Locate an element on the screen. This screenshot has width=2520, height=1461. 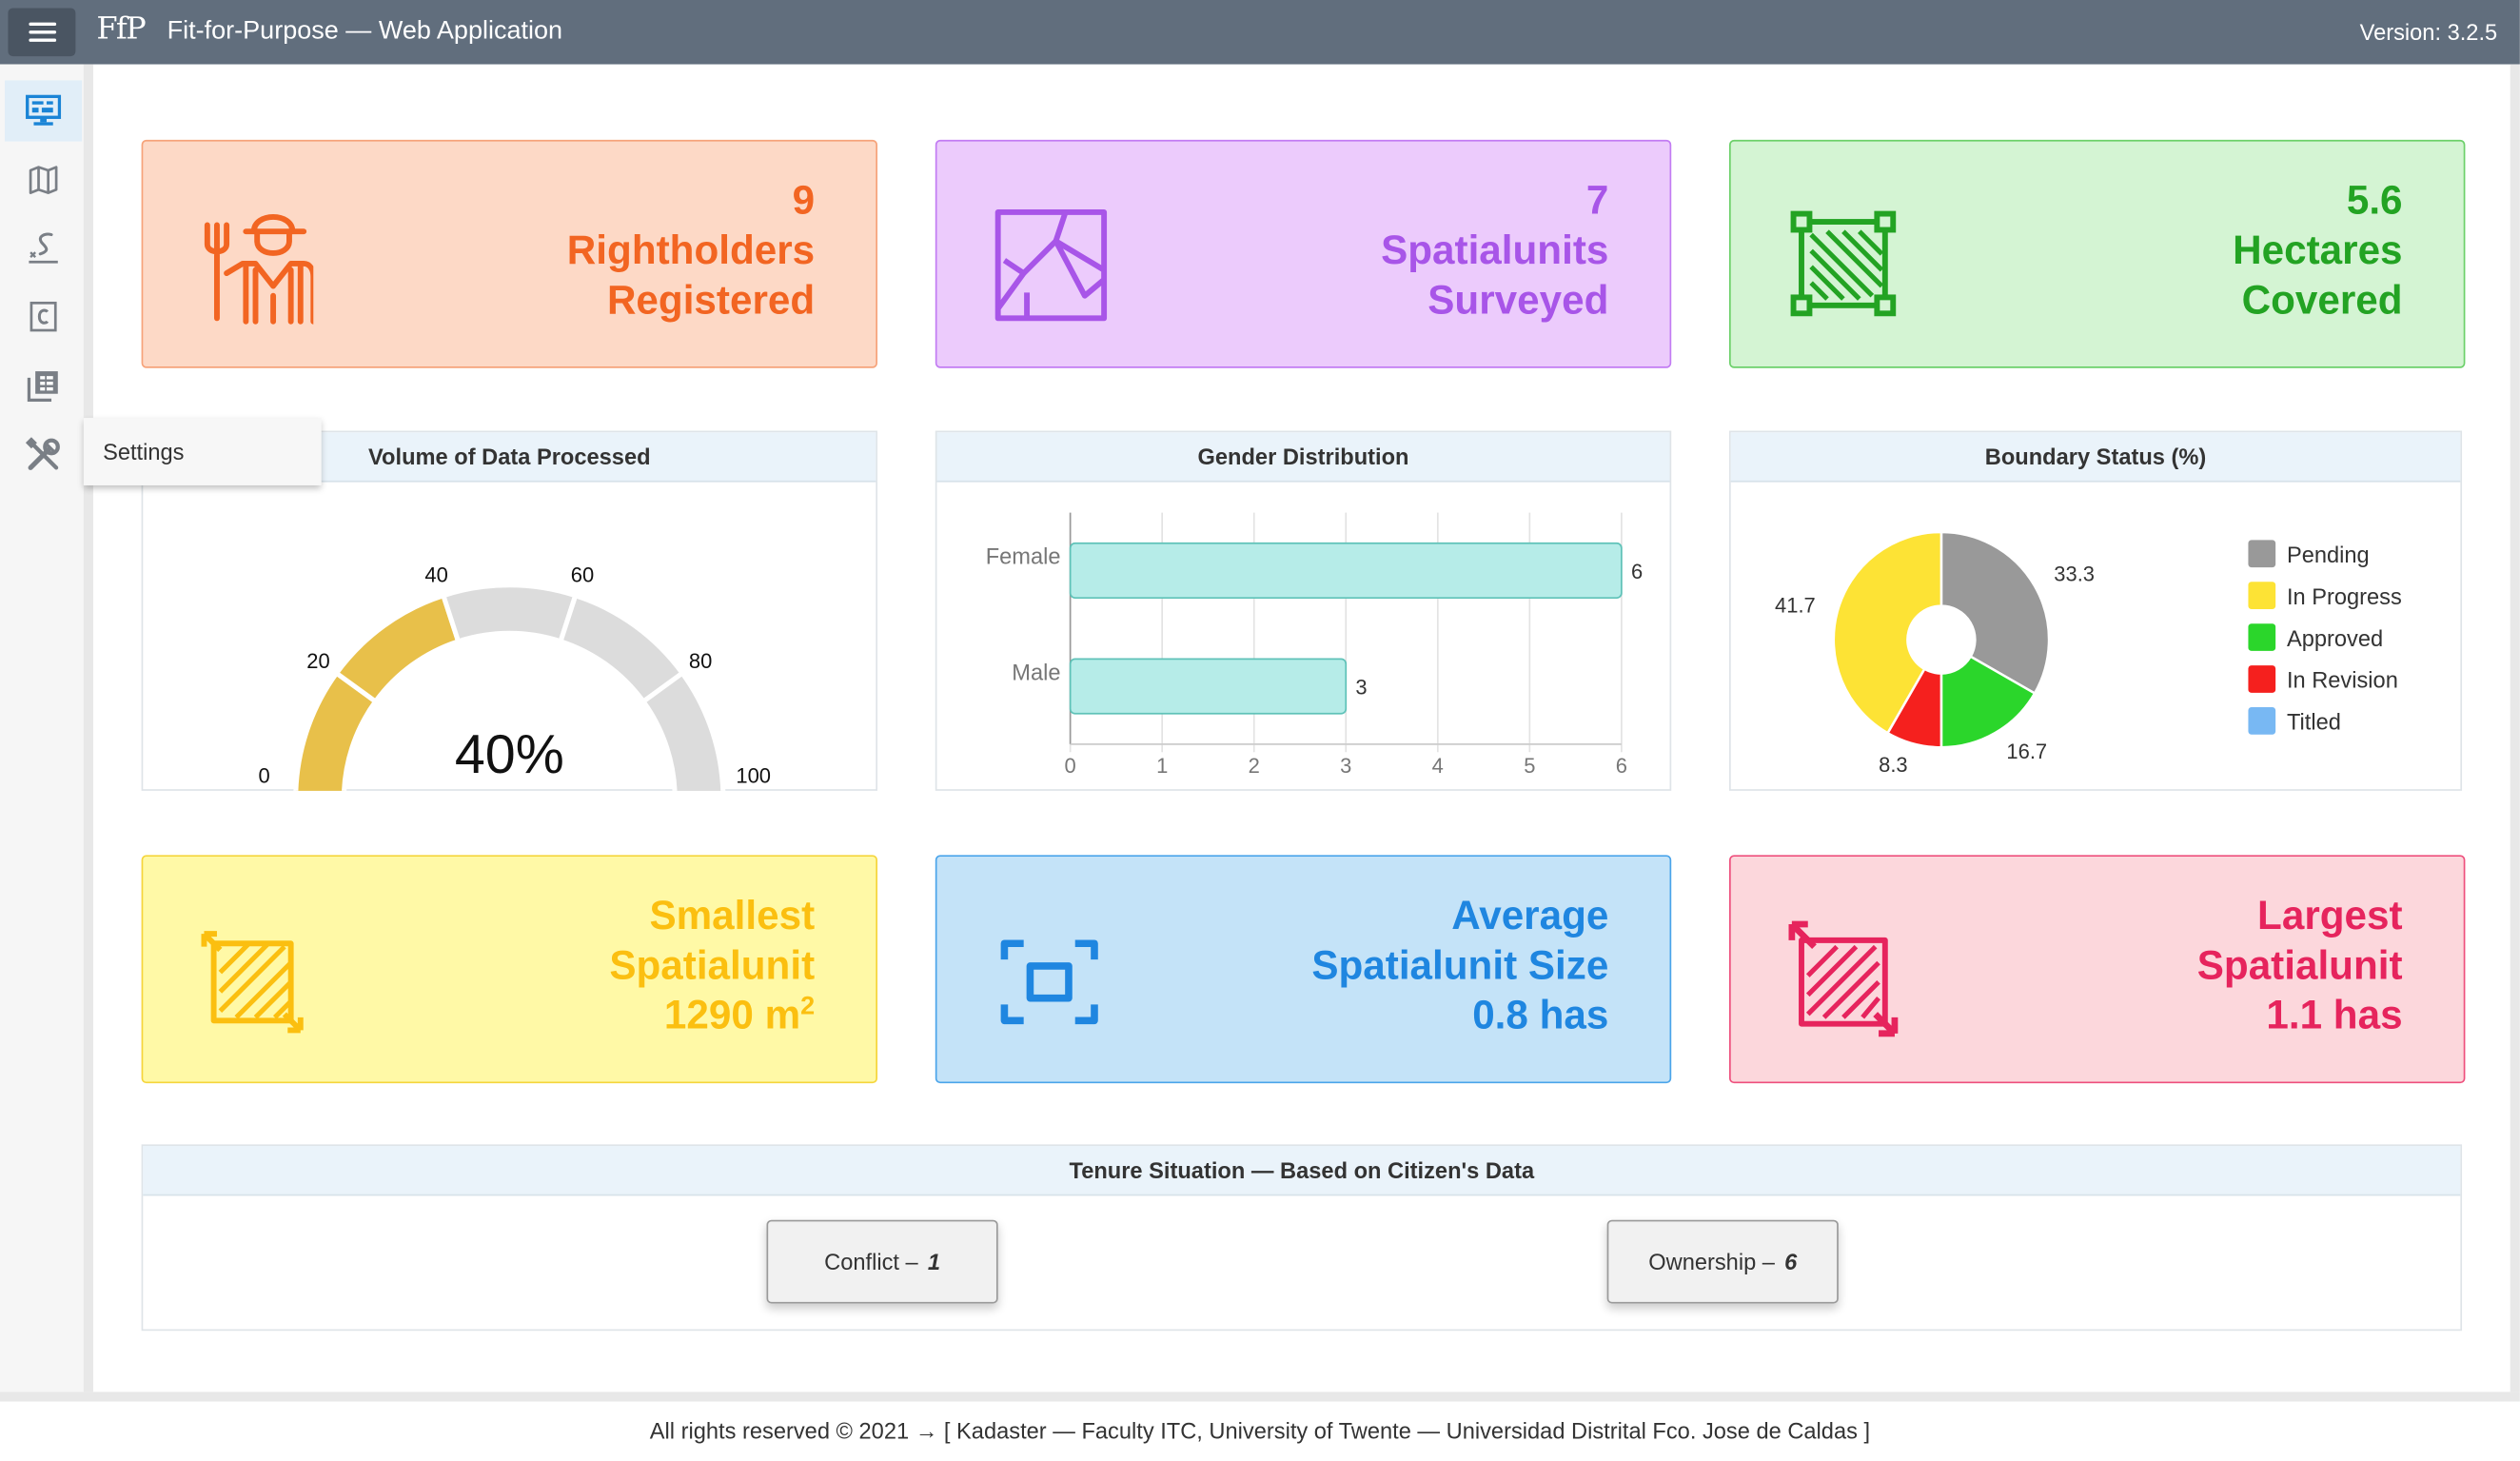
gauge-tick-label: 60 is located at coordinates (582, 575).